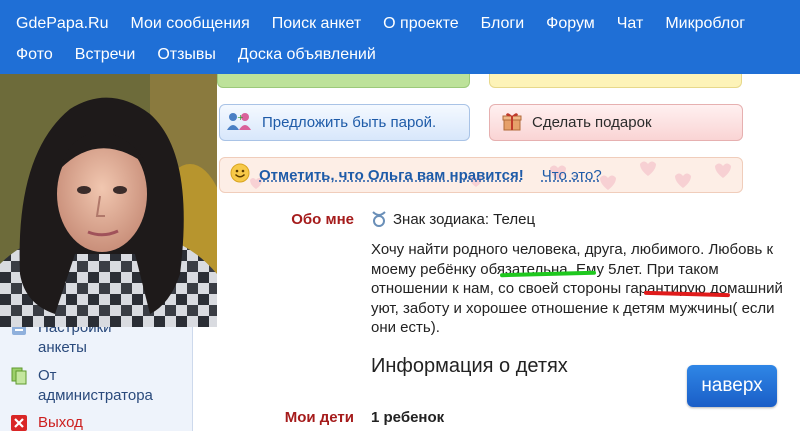 This screenshot has width=800, height=431. Describe the element at coordinates (572, 175) in the screenshot. I see `what-is-this-link: Что это?` at that location.